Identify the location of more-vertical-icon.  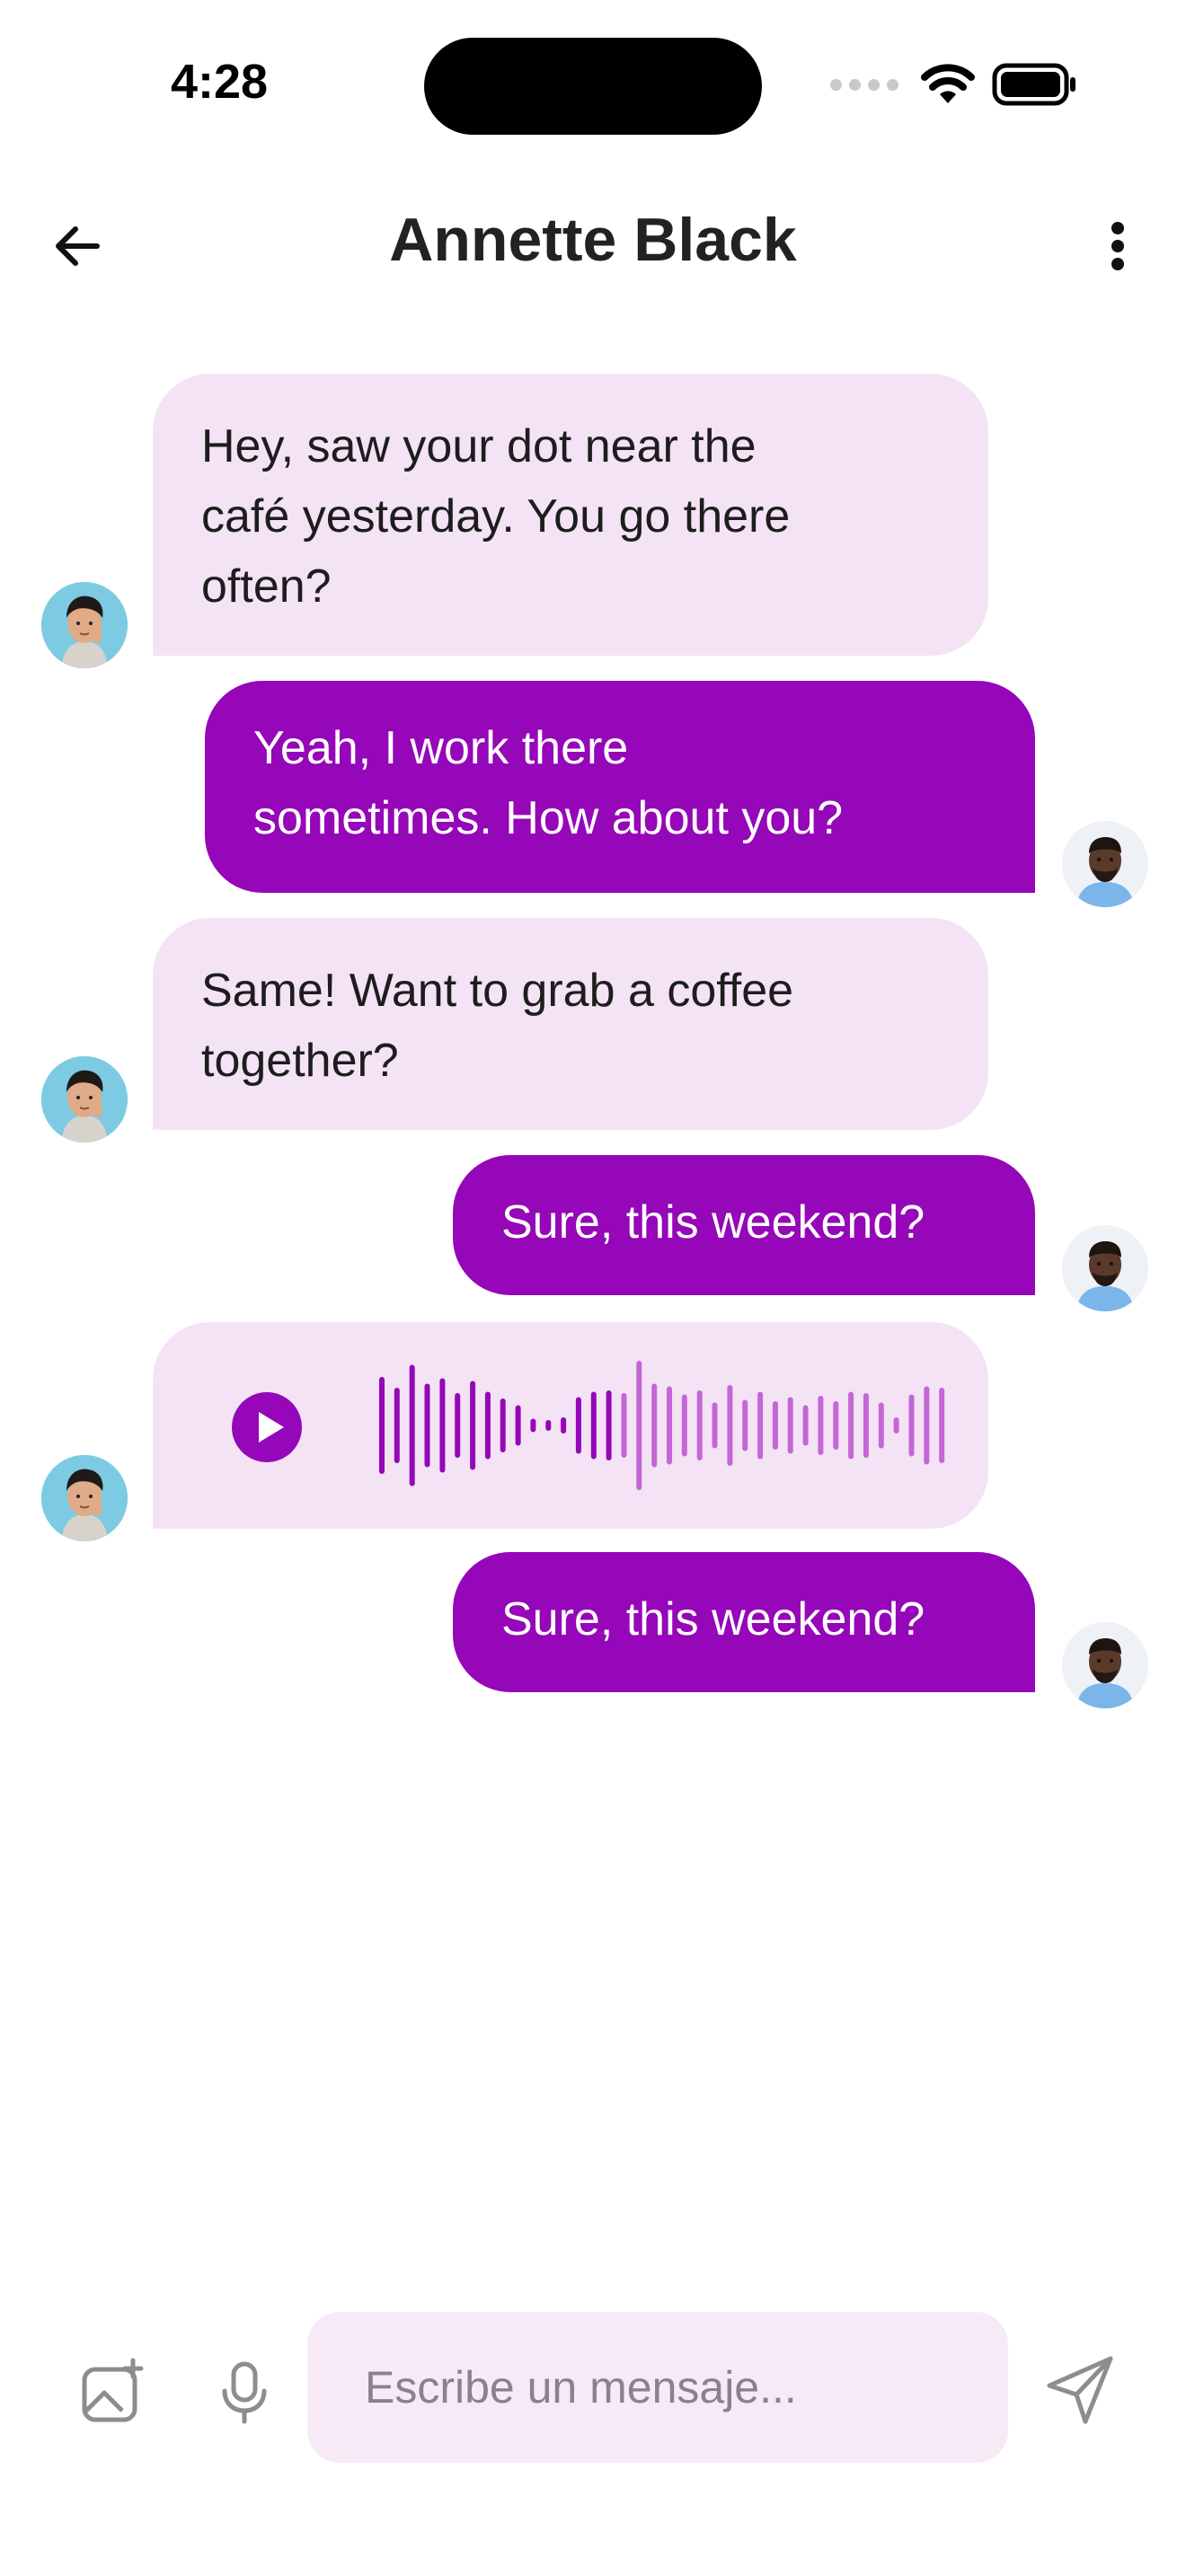
(1117, 246).